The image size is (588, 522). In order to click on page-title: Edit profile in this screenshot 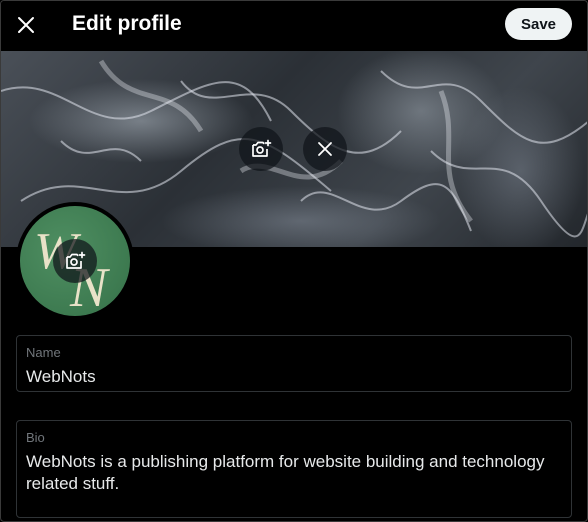, I will do `click(127, 23)`.